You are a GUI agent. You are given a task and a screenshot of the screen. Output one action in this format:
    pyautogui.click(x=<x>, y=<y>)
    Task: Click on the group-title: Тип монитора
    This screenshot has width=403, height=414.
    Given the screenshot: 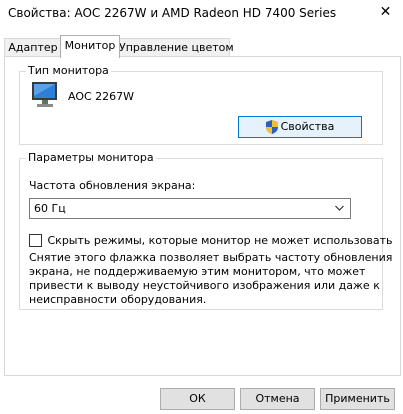 What is the action you would take?
    pyautogui.click(x=68, y=70)
    